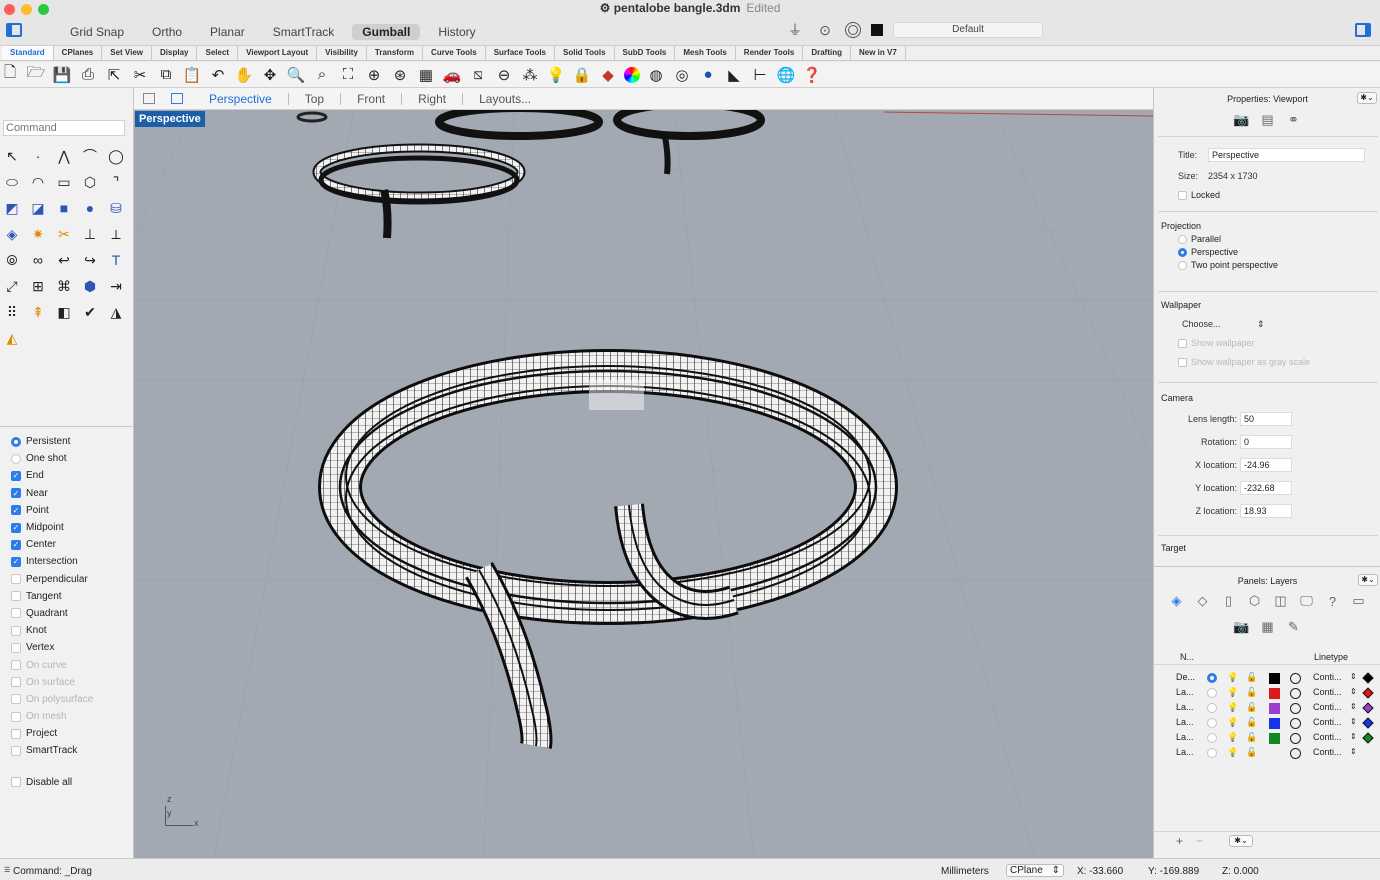 This screenshot has width=1380, height=880. What do you see at coordinates (520, 53) in the screenshot?
I see `tab-surface-tools: Surface Tools` at bounding box center [520, 53].